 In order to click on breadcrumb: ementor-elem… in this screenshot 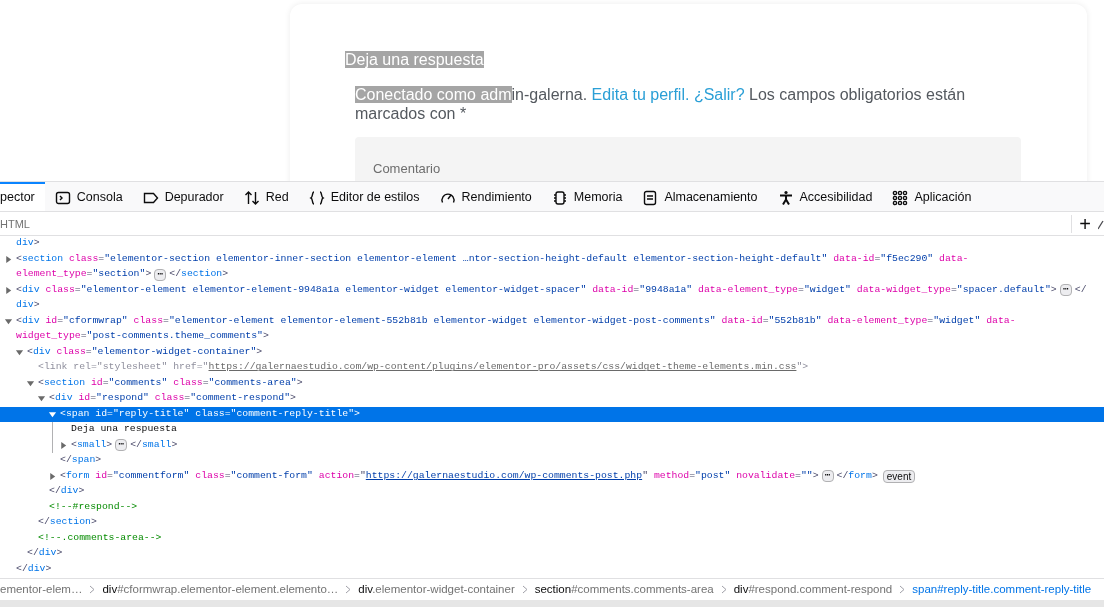, I will do `click(41, 589)`.